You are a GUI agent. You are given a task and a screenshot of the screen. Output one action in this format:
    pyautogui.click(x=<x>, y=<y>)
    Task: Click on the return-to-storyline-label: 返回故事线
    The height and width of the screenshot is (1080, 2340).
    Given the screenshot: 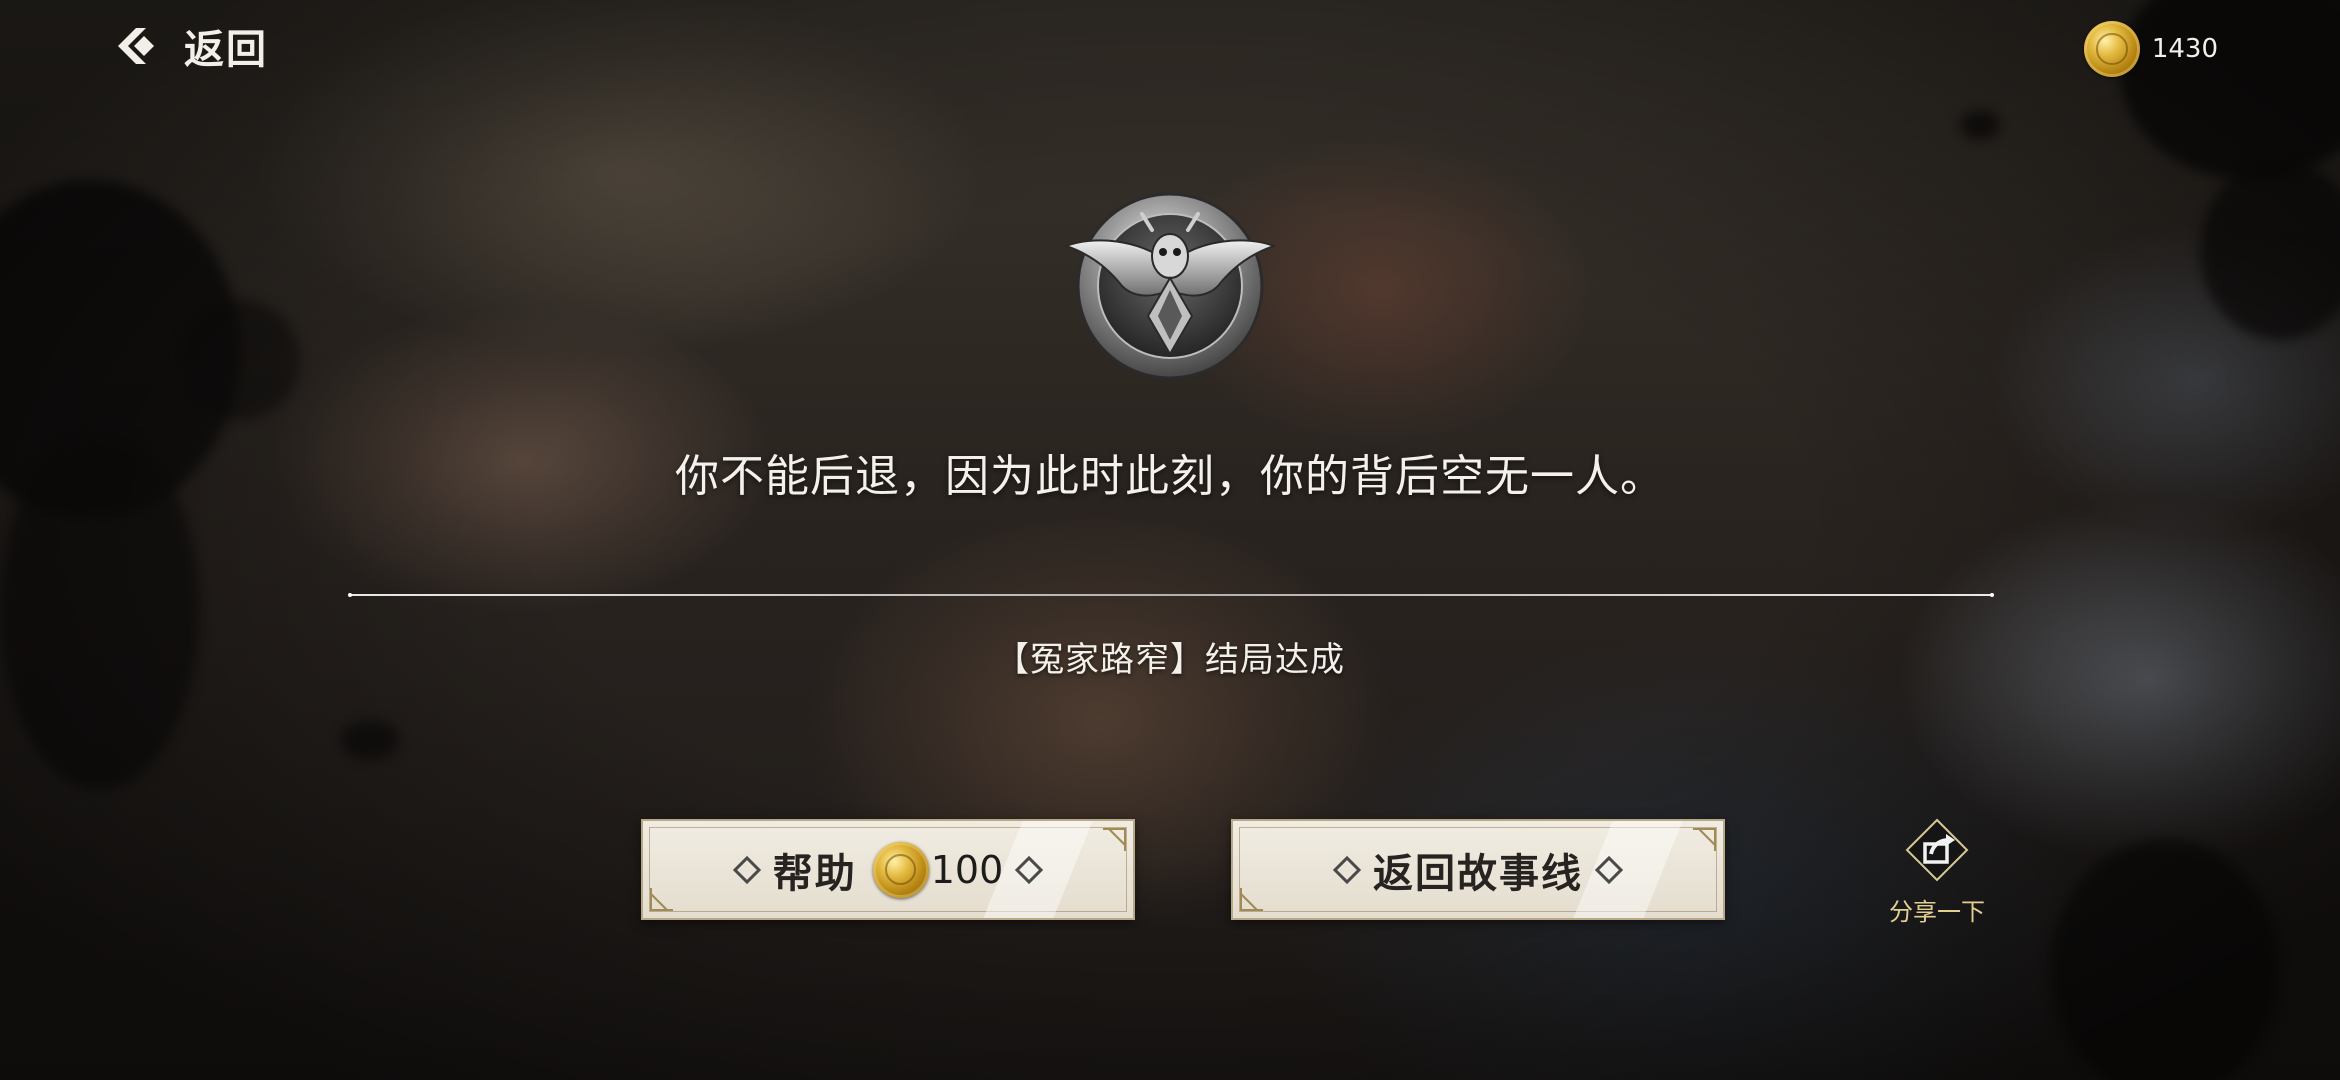 What is the action you would take?
    pyautogui.click(x=1478, y=873)
    